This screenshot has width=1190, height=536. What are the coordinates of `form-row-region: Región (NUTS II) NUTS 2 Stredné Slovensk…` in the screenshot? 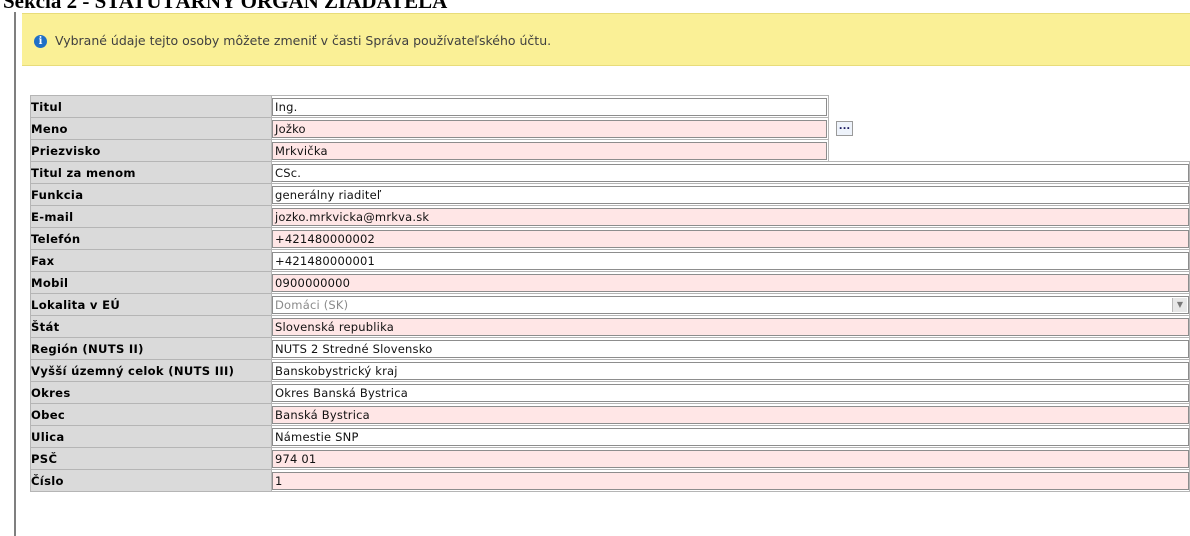 It's located at (610, 348).